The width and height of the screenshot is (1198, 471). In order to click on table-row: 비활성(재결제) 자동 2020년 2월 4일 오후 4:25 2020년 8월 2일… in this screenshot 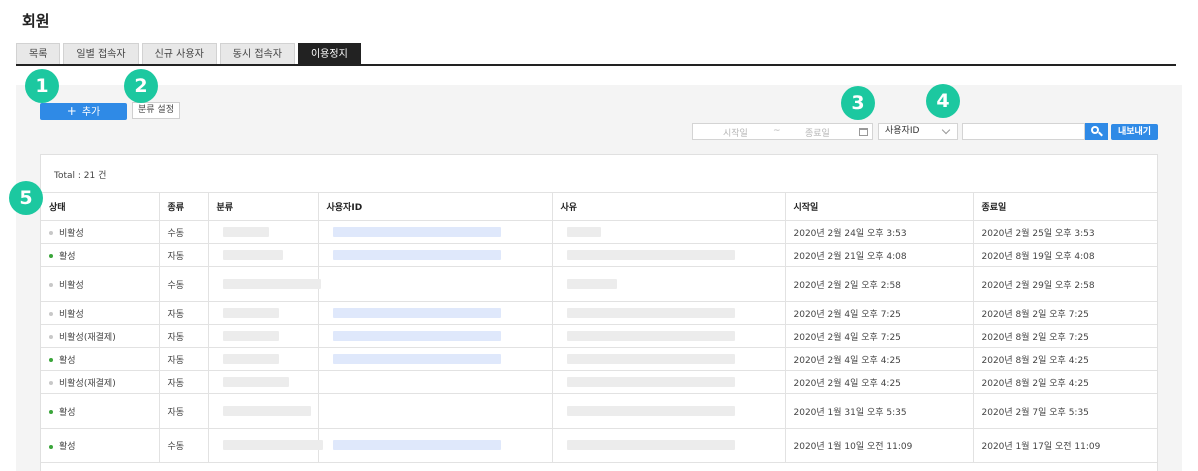, I will do `click(599, 382)`.